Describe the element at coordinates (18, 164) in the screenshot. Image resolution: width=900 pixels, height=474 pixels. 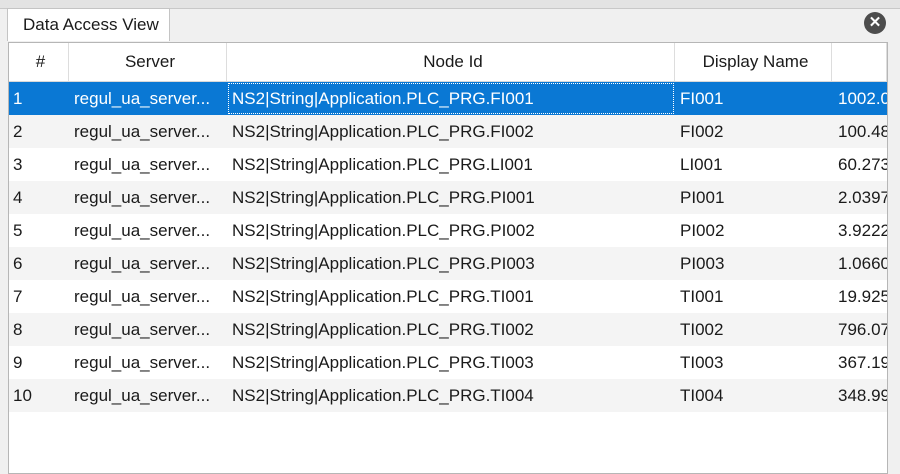
I see `row-number-cell: 3` at that location.